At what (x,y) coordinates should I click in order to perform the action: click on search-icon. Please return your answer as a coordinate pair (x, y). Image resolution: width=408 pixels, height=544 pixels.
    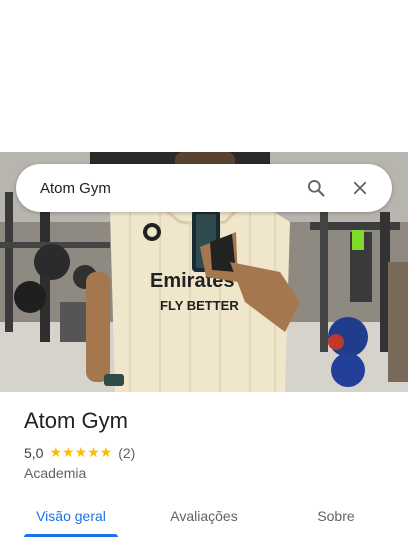
    Looking at the image, I should click on (316, 188).